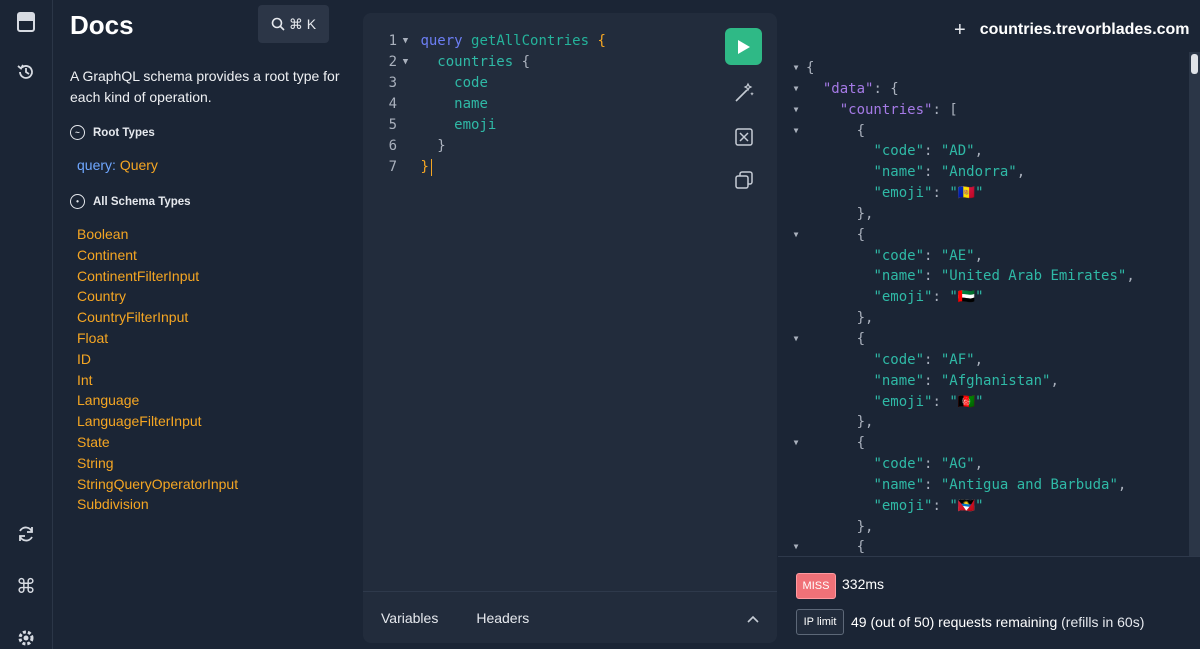 This screenshot has height=649, width=1200. I want to click on line-number: 2, so click(392, 62).